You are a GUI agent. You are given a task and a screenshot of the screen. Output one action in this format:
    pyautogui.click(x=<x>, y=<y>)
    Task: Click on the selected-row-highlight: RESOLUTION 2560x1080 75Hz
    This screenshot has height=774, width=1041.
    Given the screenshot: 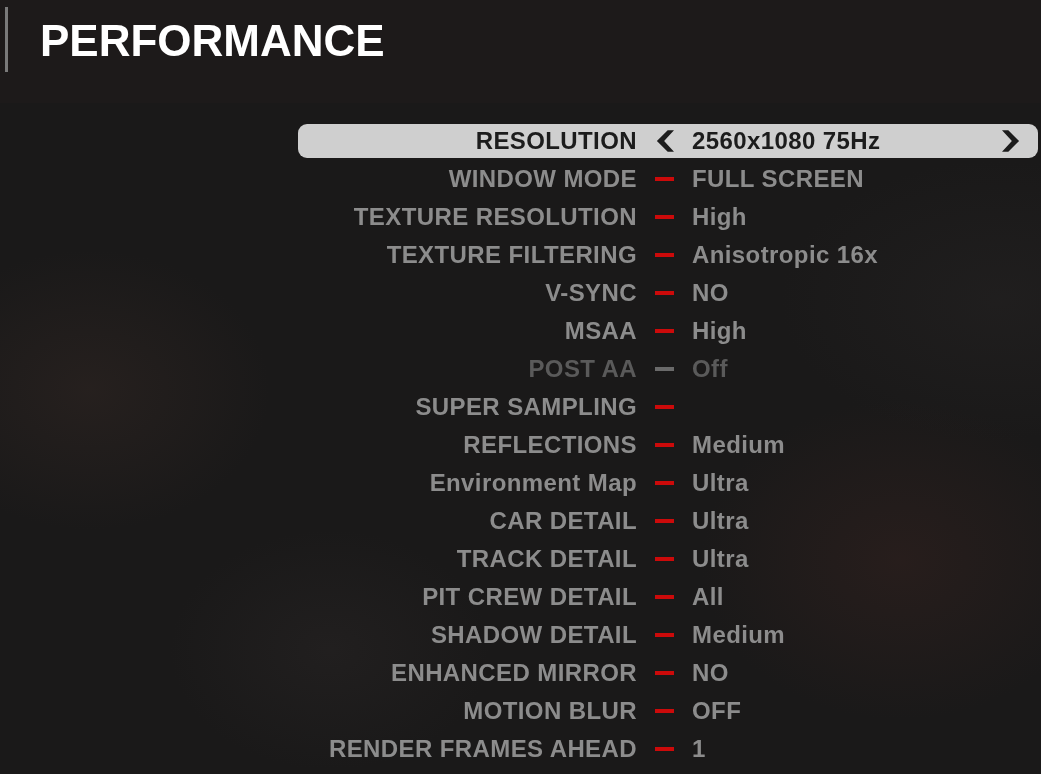 What is the action you would take?
    pyautogui.click(x=668, y=141)
    